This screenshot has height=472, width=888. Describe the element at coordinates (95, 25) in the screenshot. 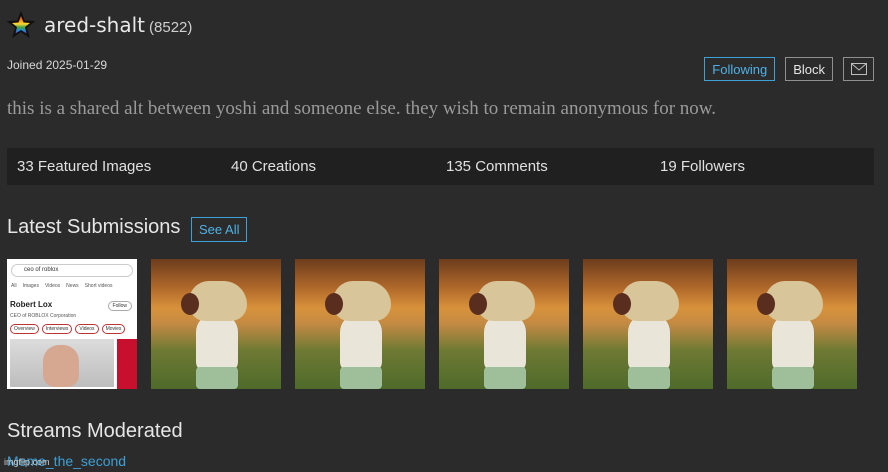

I see `username: ared-shalt` at that location.